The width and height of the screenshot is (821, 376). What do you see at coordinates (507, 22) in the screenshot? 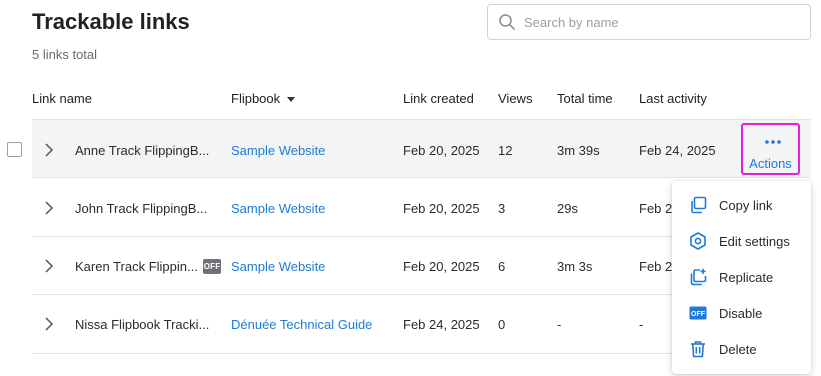
I see `search-icon` at bounding box center [507, 22].